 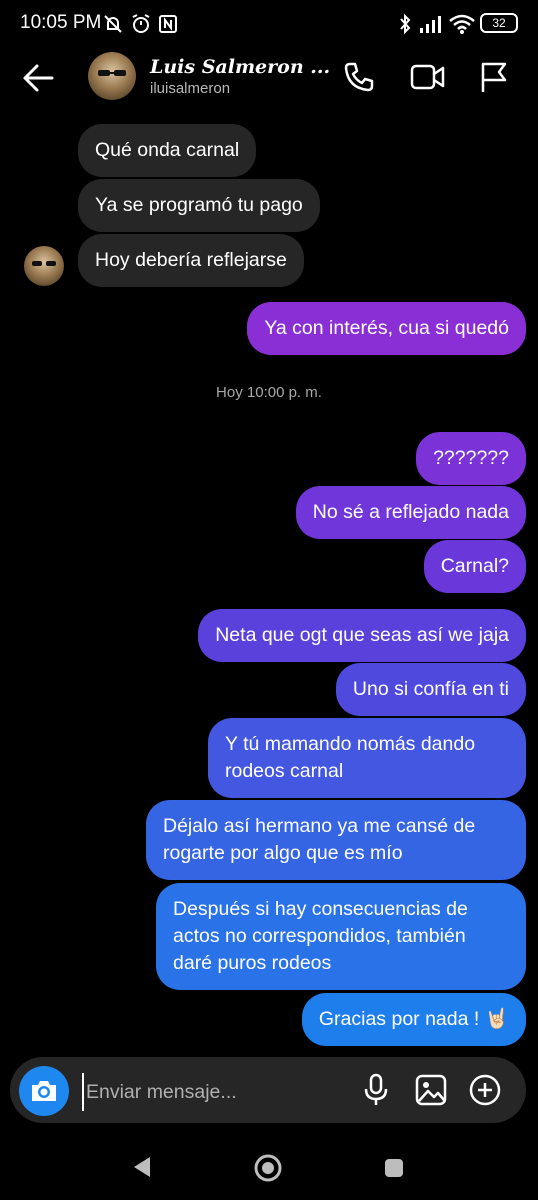 I want to click on camera-icon, so click(x=44, y=1091).